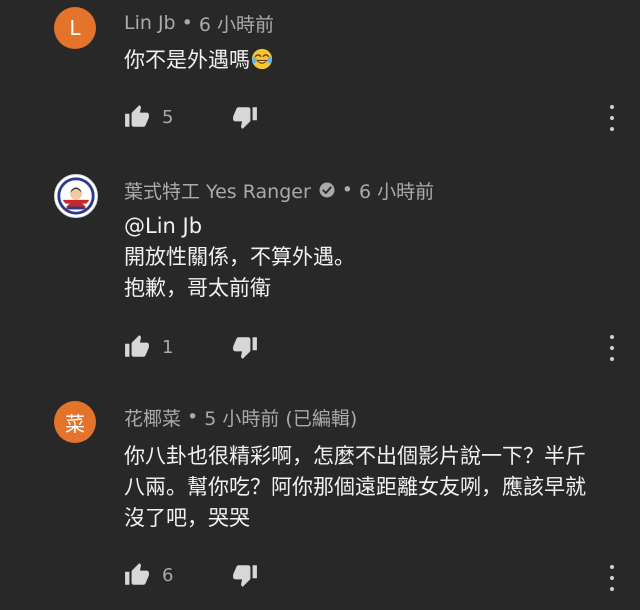 The height and width of the screenshot is (610, 640). I want to click on like-count: 5, so click(168, 117).